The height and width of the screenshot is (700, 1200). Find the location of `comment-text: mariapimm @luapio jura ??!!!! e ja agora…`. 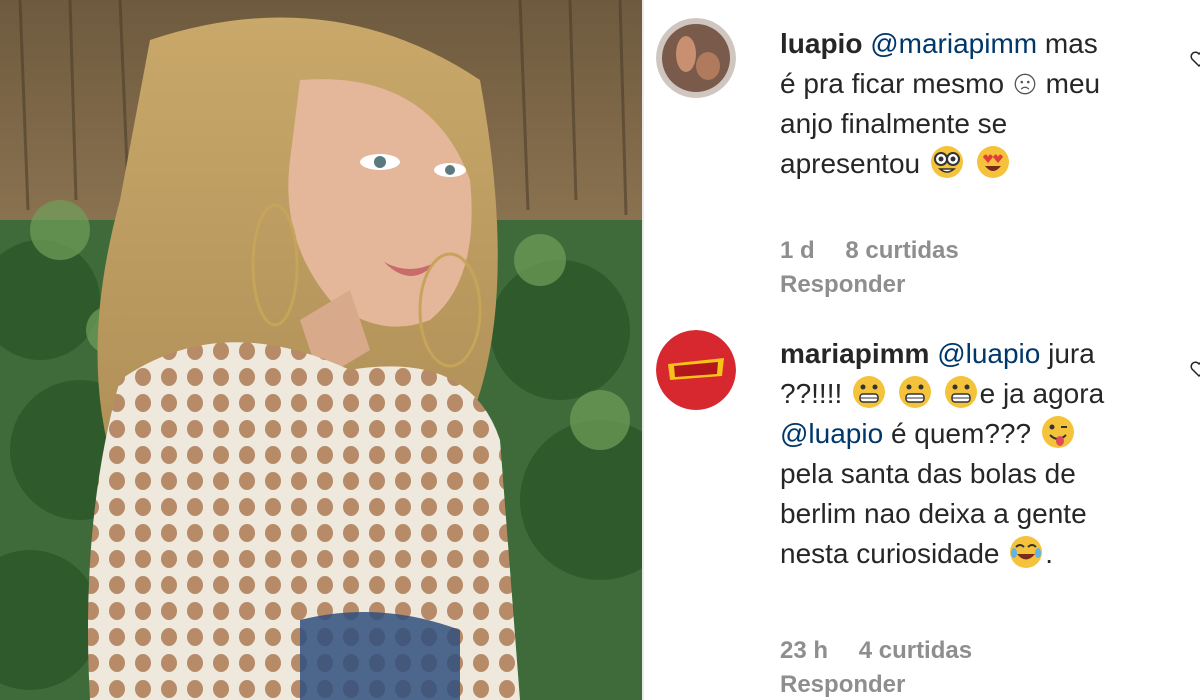

comment-text: mariapimm @luapio jura ??!!!! e ja agora… is located at coordinates (980, 454).